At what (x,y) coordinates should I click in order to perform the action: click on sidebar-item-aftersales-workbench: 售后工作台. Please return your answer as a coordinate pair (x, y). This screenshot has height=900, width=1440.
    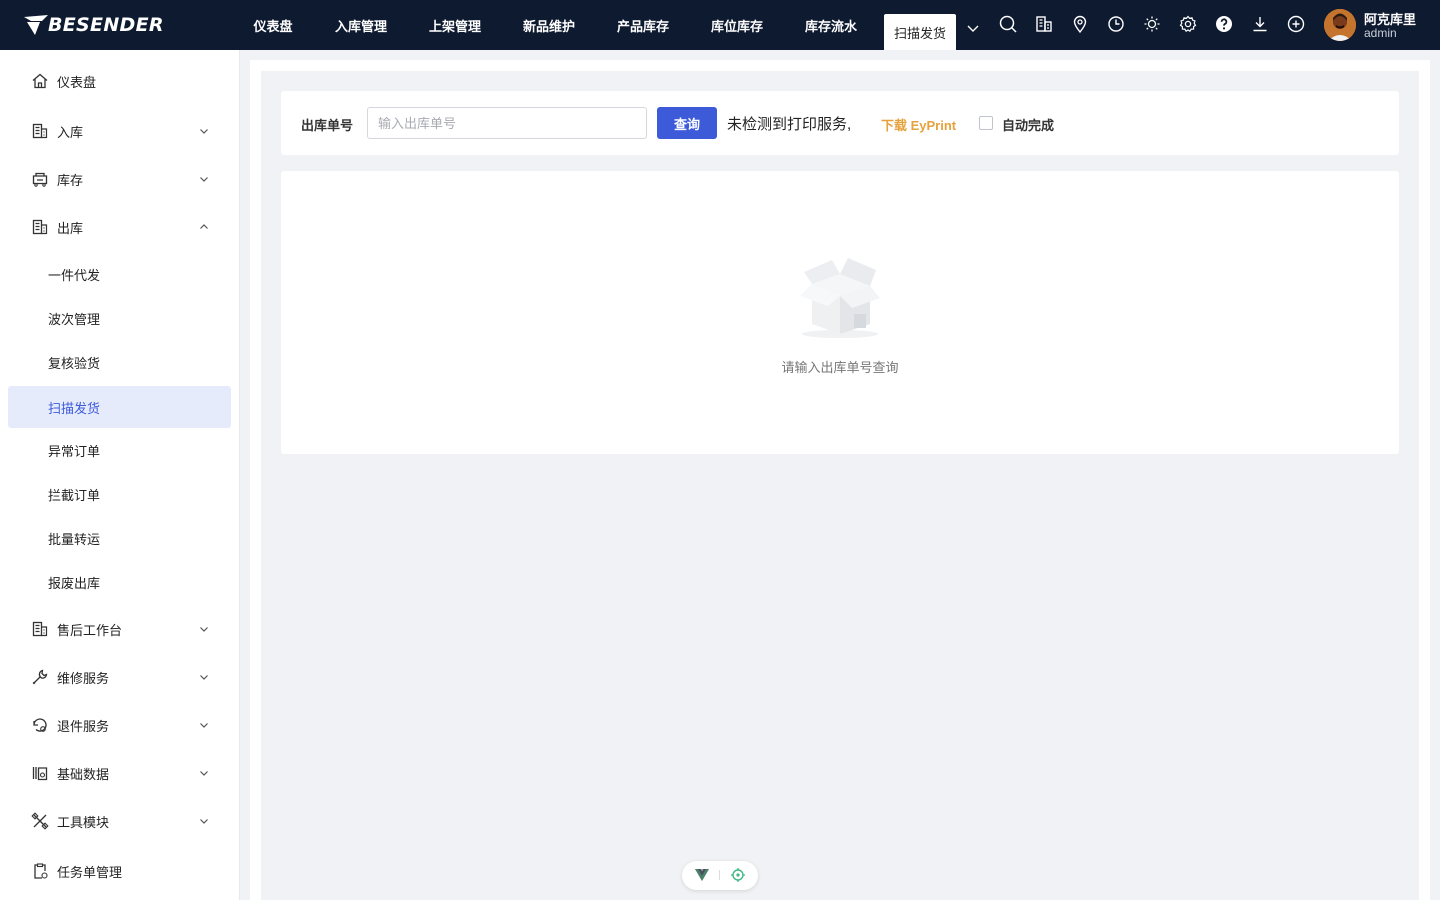
    Looking at the image, I should click on (120, 629).